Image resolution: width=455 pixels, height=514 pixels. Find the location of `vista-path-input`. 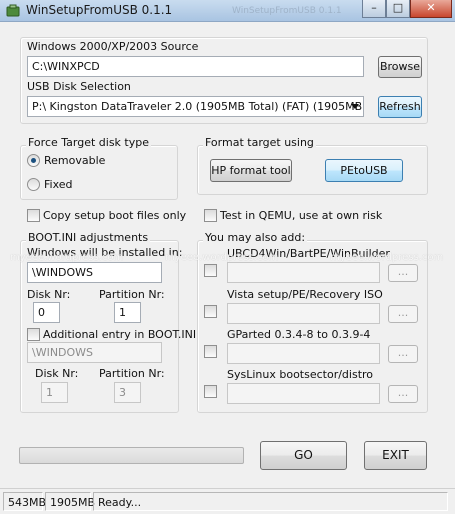

vista-path-input is located at coordinates (303, 313).